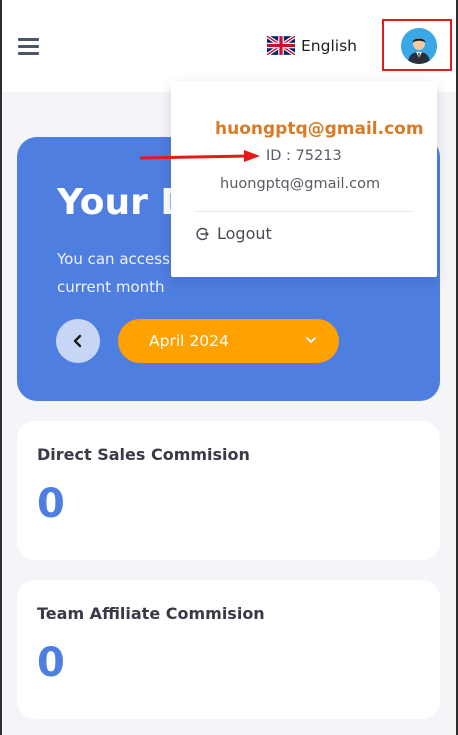 Image resolution: width=458 pixels, height=735 pixels. Describe the element at coordinates (189, 341) in the screenshot. I see `month-select-value: April 2024` at that location.